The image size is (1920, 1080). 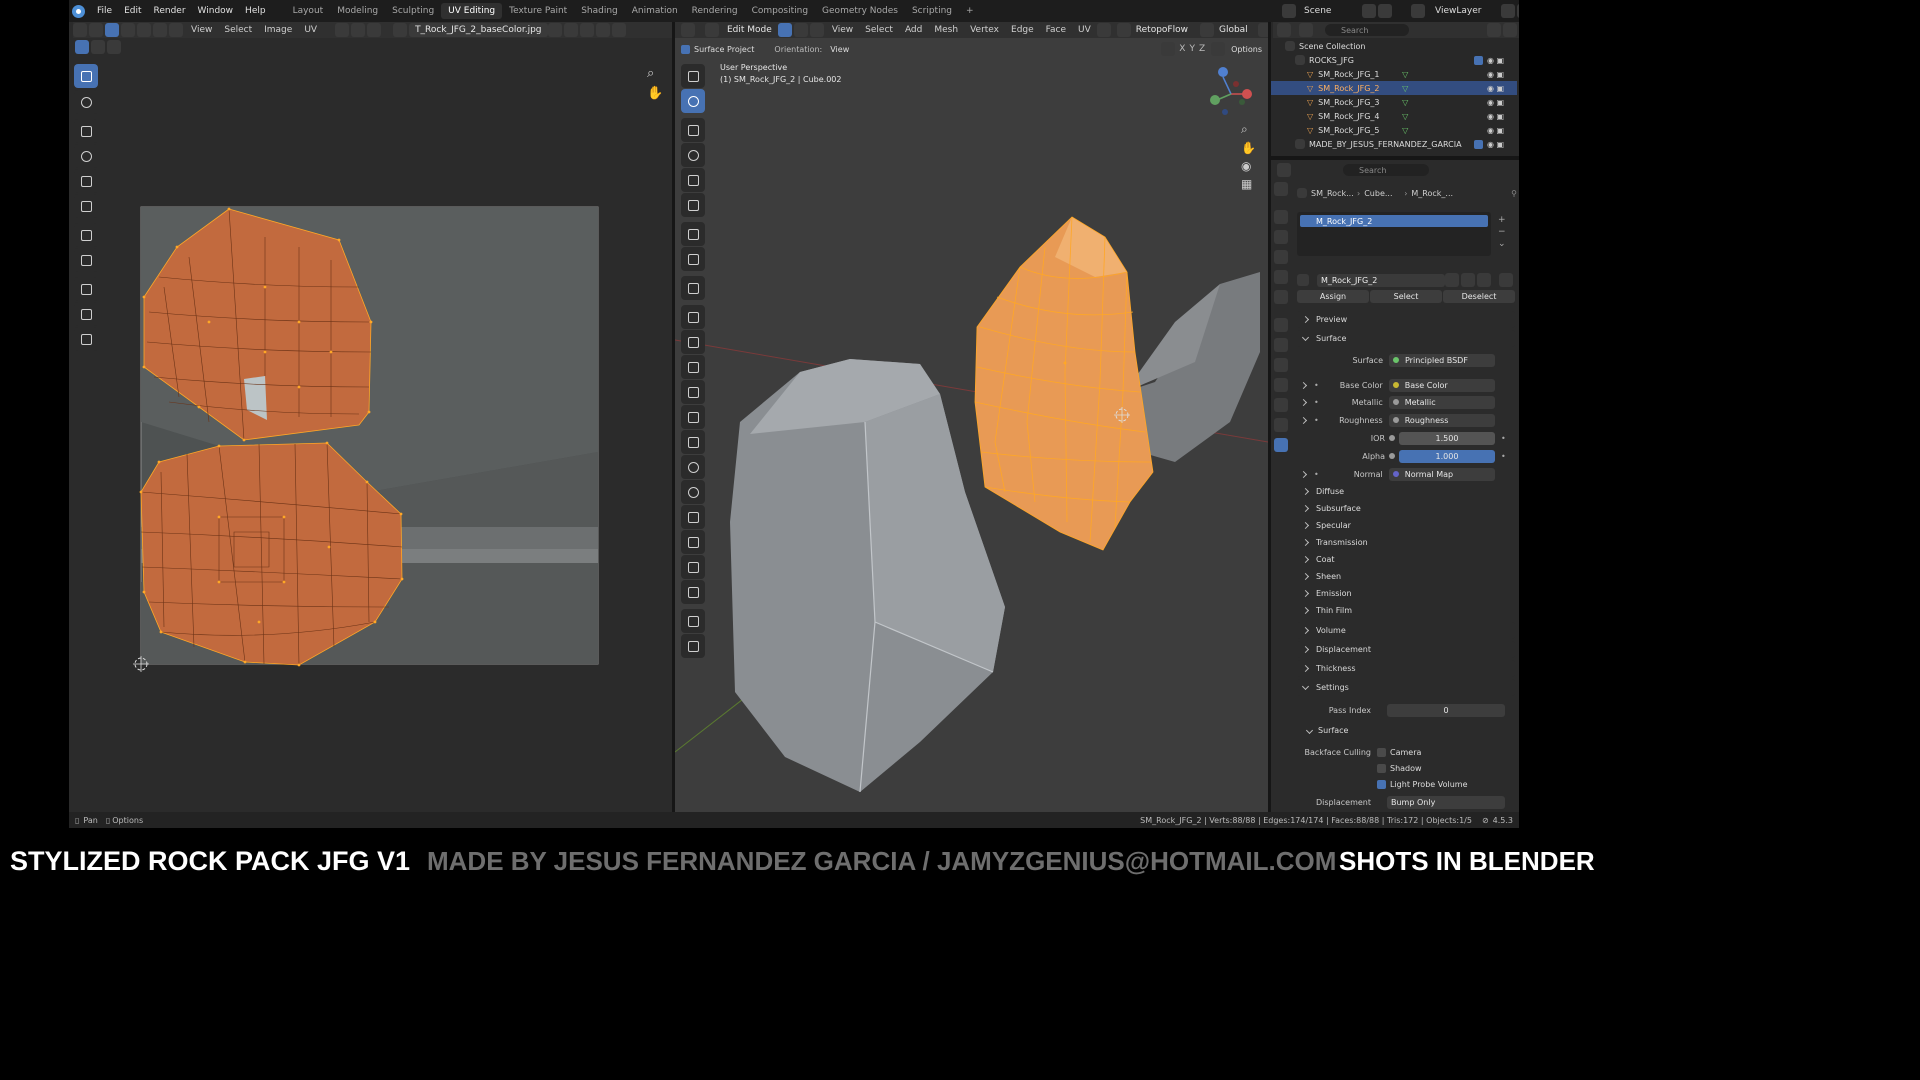 What do you see at coordinates (693, 492) in the screenshot?
I see `smooth-tool-icon` at bounding box center [693, 492].